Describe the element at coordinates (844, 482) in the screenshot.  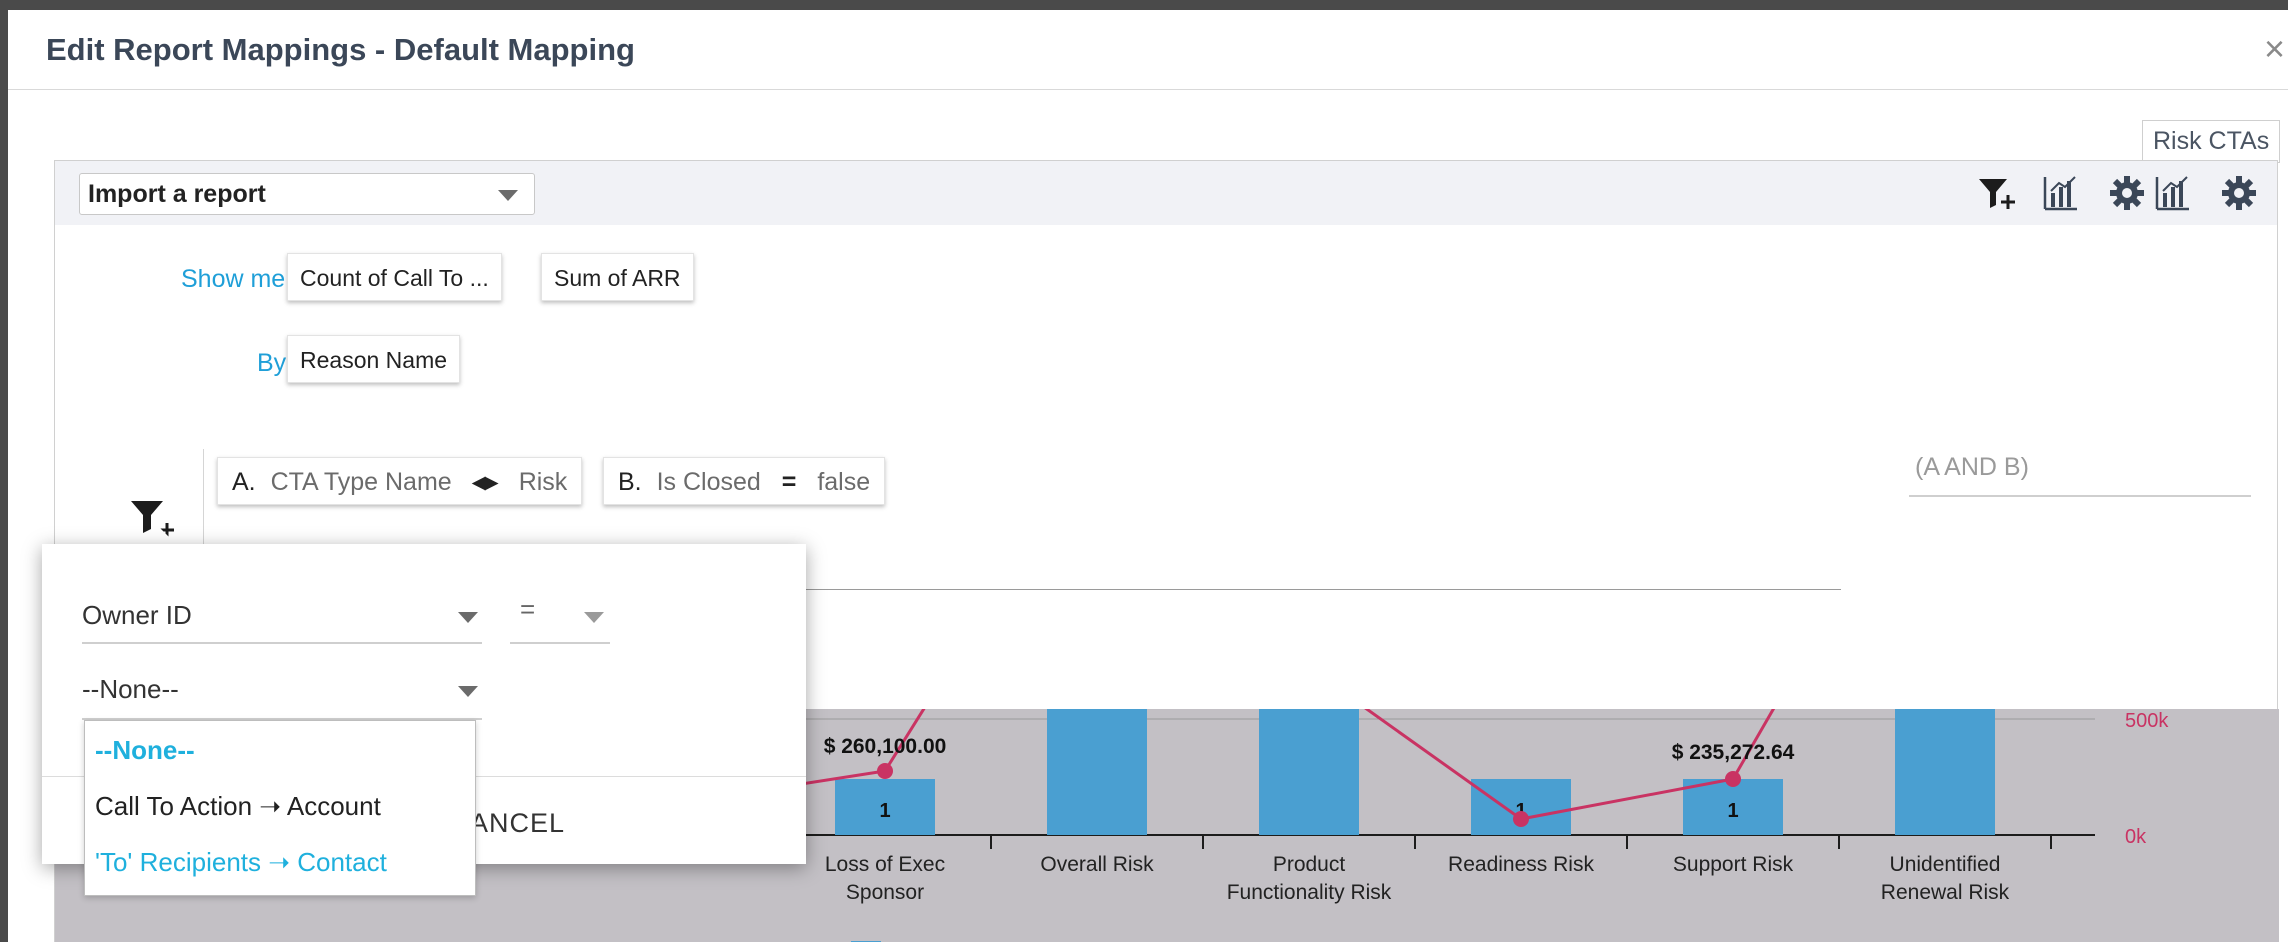
I see `filter-value: false` at that location.